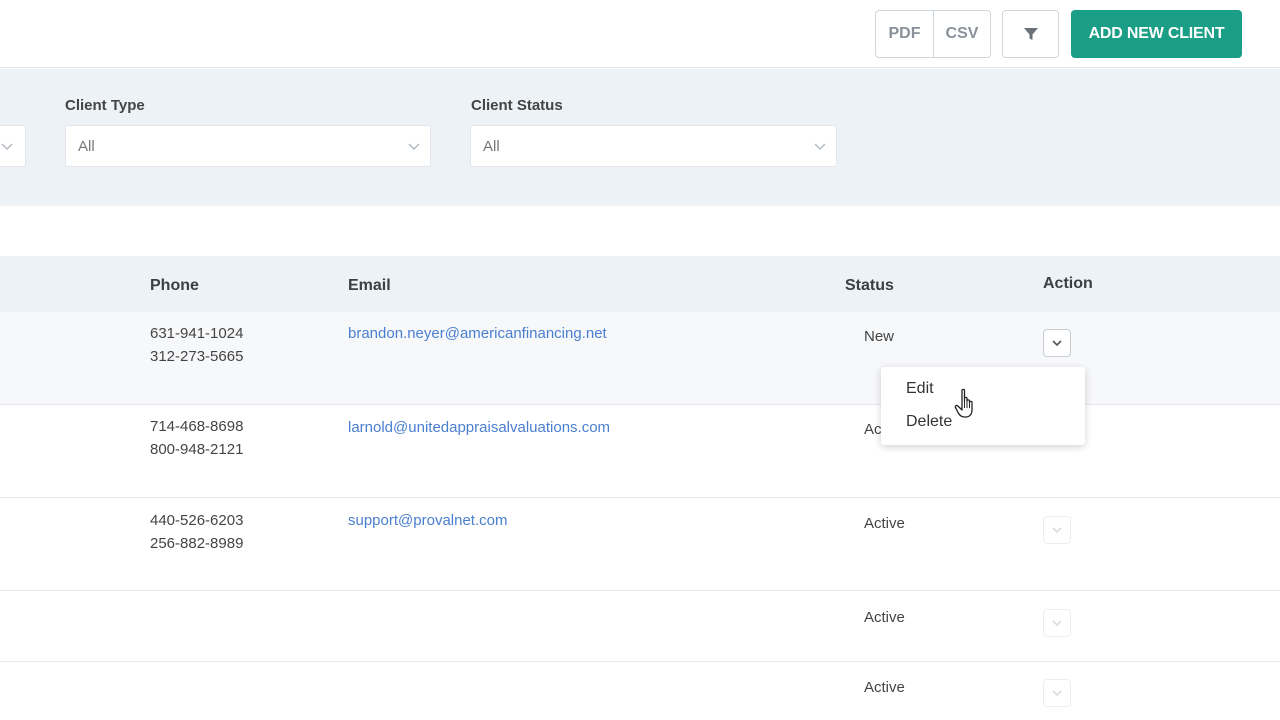  What do you see at coordinates (479, 427) in the screenshot?
I see `email-link: larnold@unitedappraisalvaluations.com` at bounding box center [479, 427].